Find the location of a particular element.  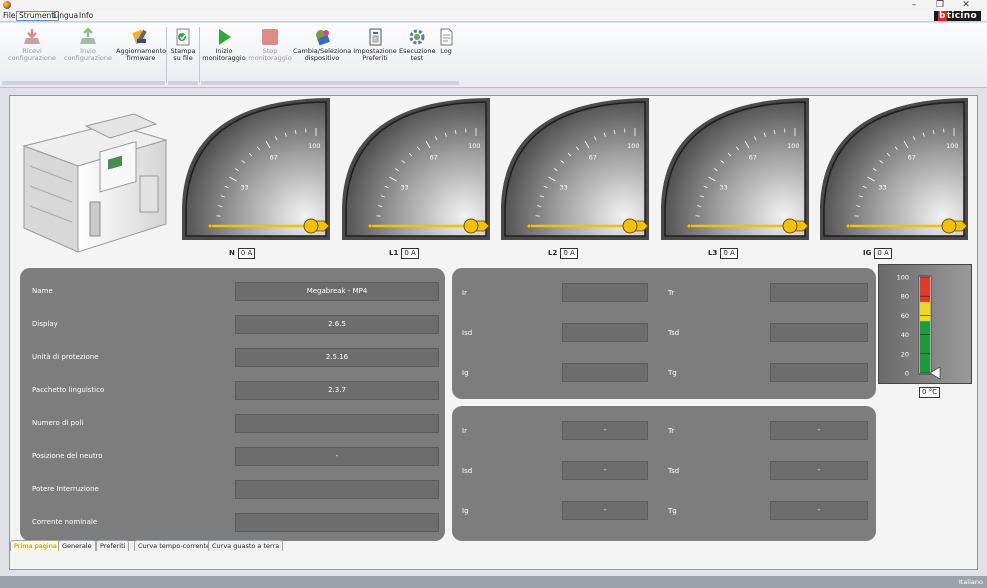

device-info-label: Pacchetto linguistico is located at coordinates (68, 390).